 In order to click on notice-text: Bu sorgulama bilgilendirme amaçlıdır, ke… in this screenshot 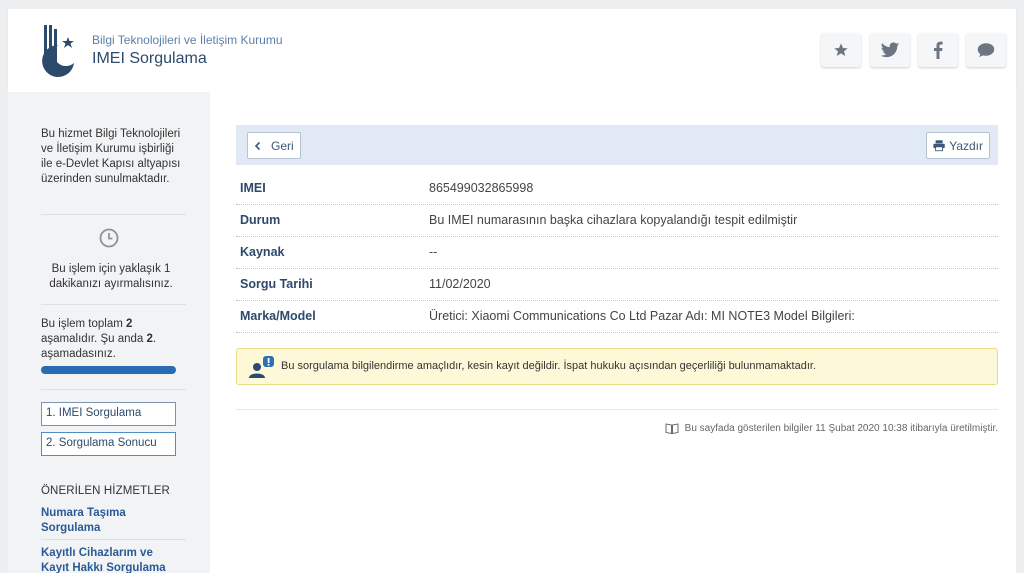, I will do `click(548, 366)`.